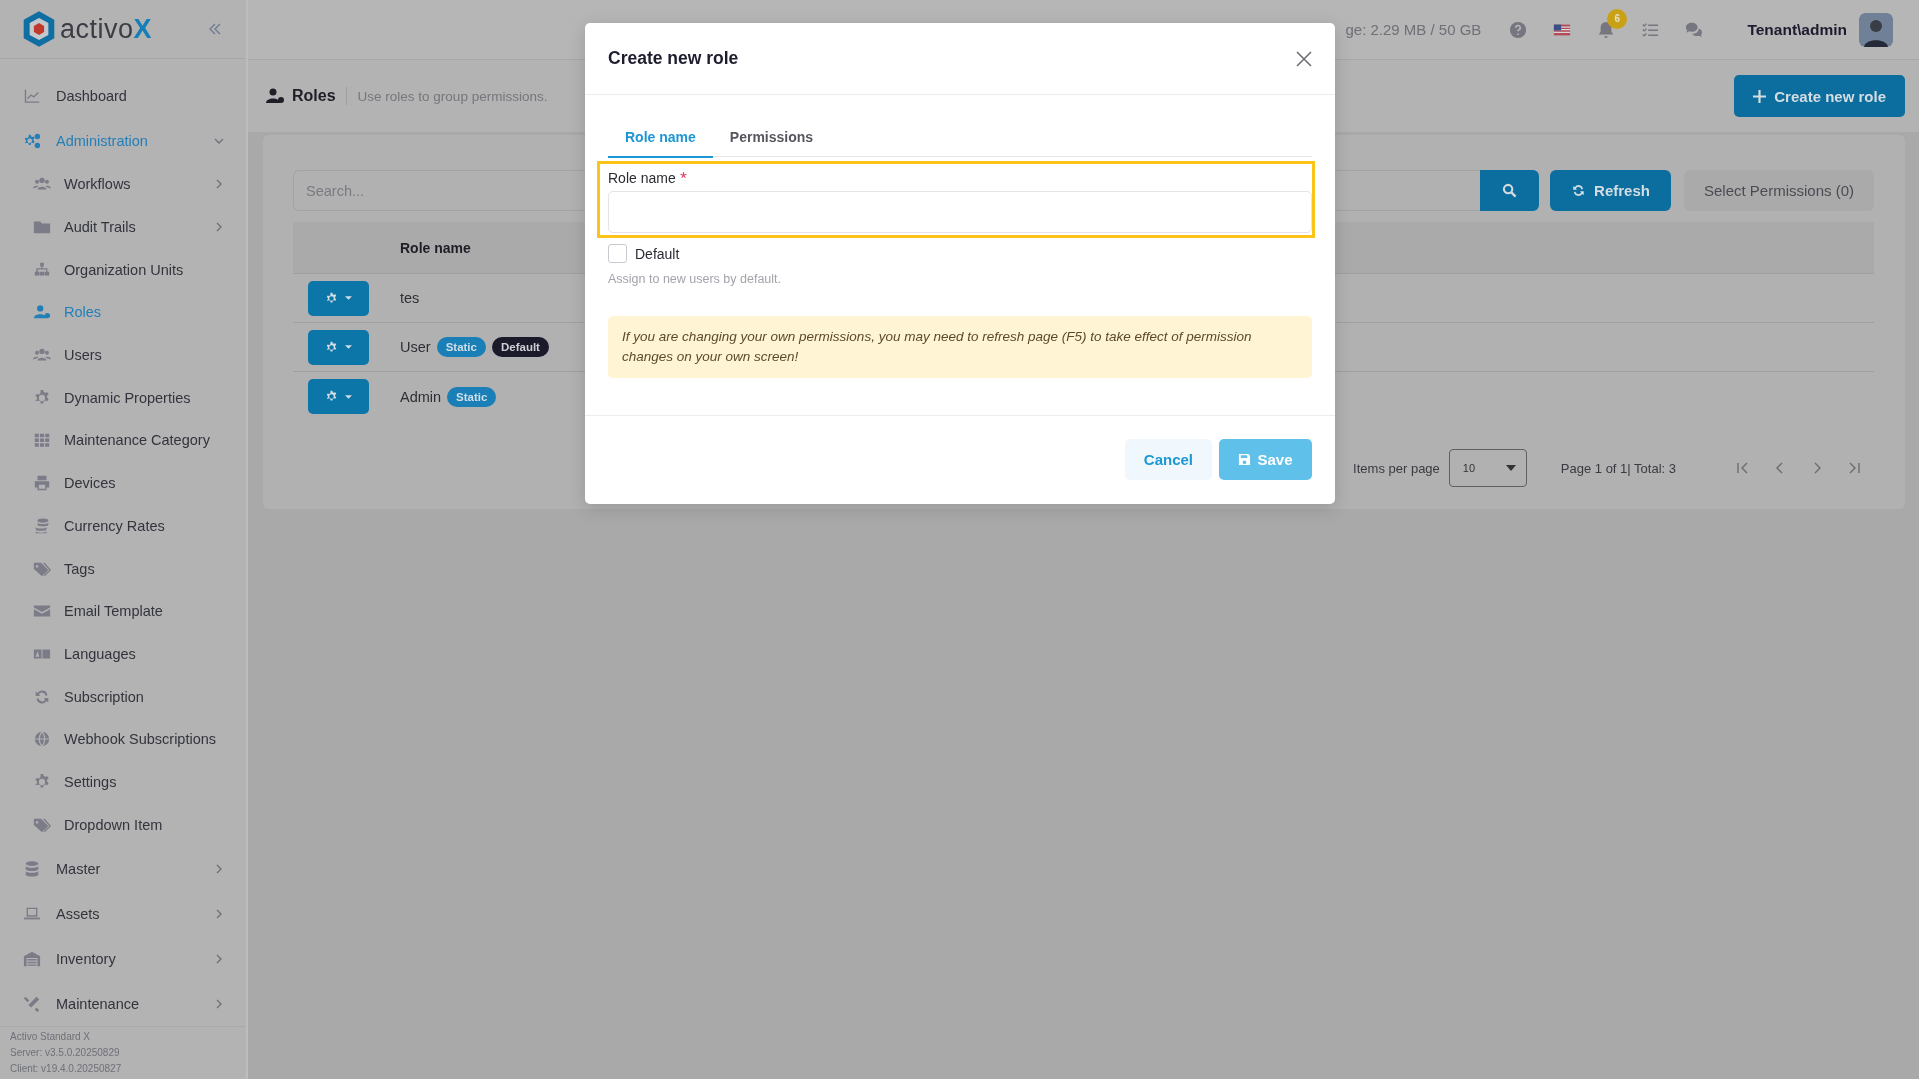 The image size is (1919, 1079). I want to click on version-text: Activo Standard X, so click(51, 1037).